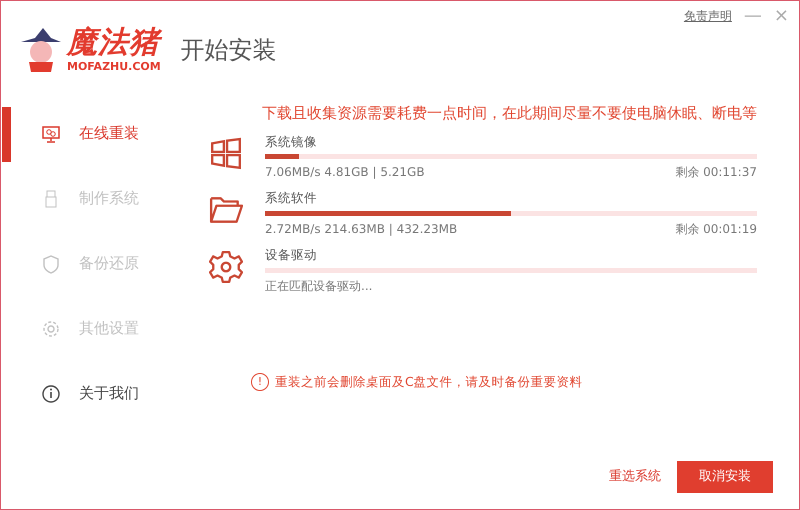 The width and height of the screenshot is (800, 510). What do you see at coordinates (635, 477) in the screenshot?
I see `reselect-link: 重选系统` at bounding box center [635, 477].